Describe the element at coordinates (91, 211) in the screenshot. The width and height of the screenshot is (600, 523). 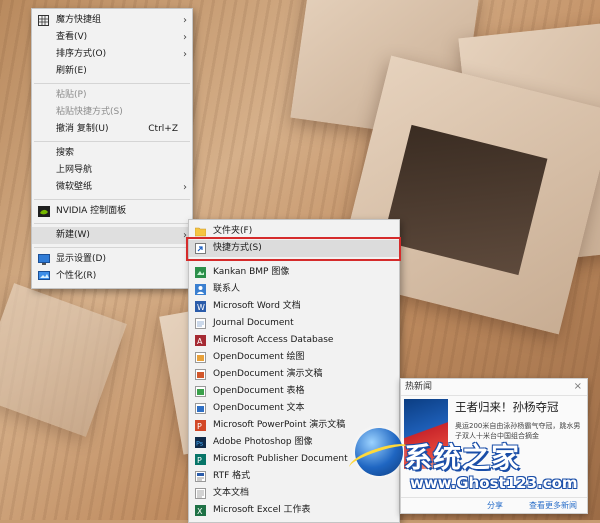
I see `menu-item-label: NVIDIA 控制面板` at that location.